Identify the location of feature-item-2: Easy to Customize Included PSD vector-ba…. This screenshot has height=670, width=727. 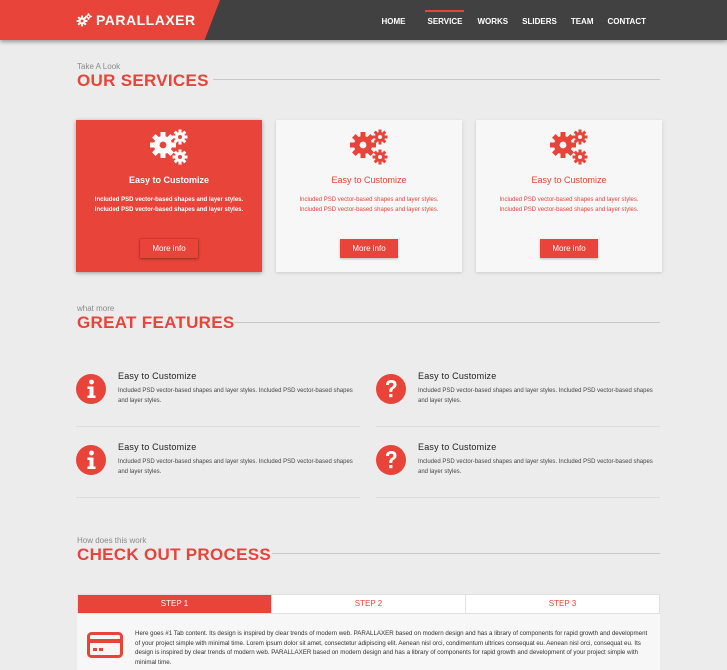
(518, 399).